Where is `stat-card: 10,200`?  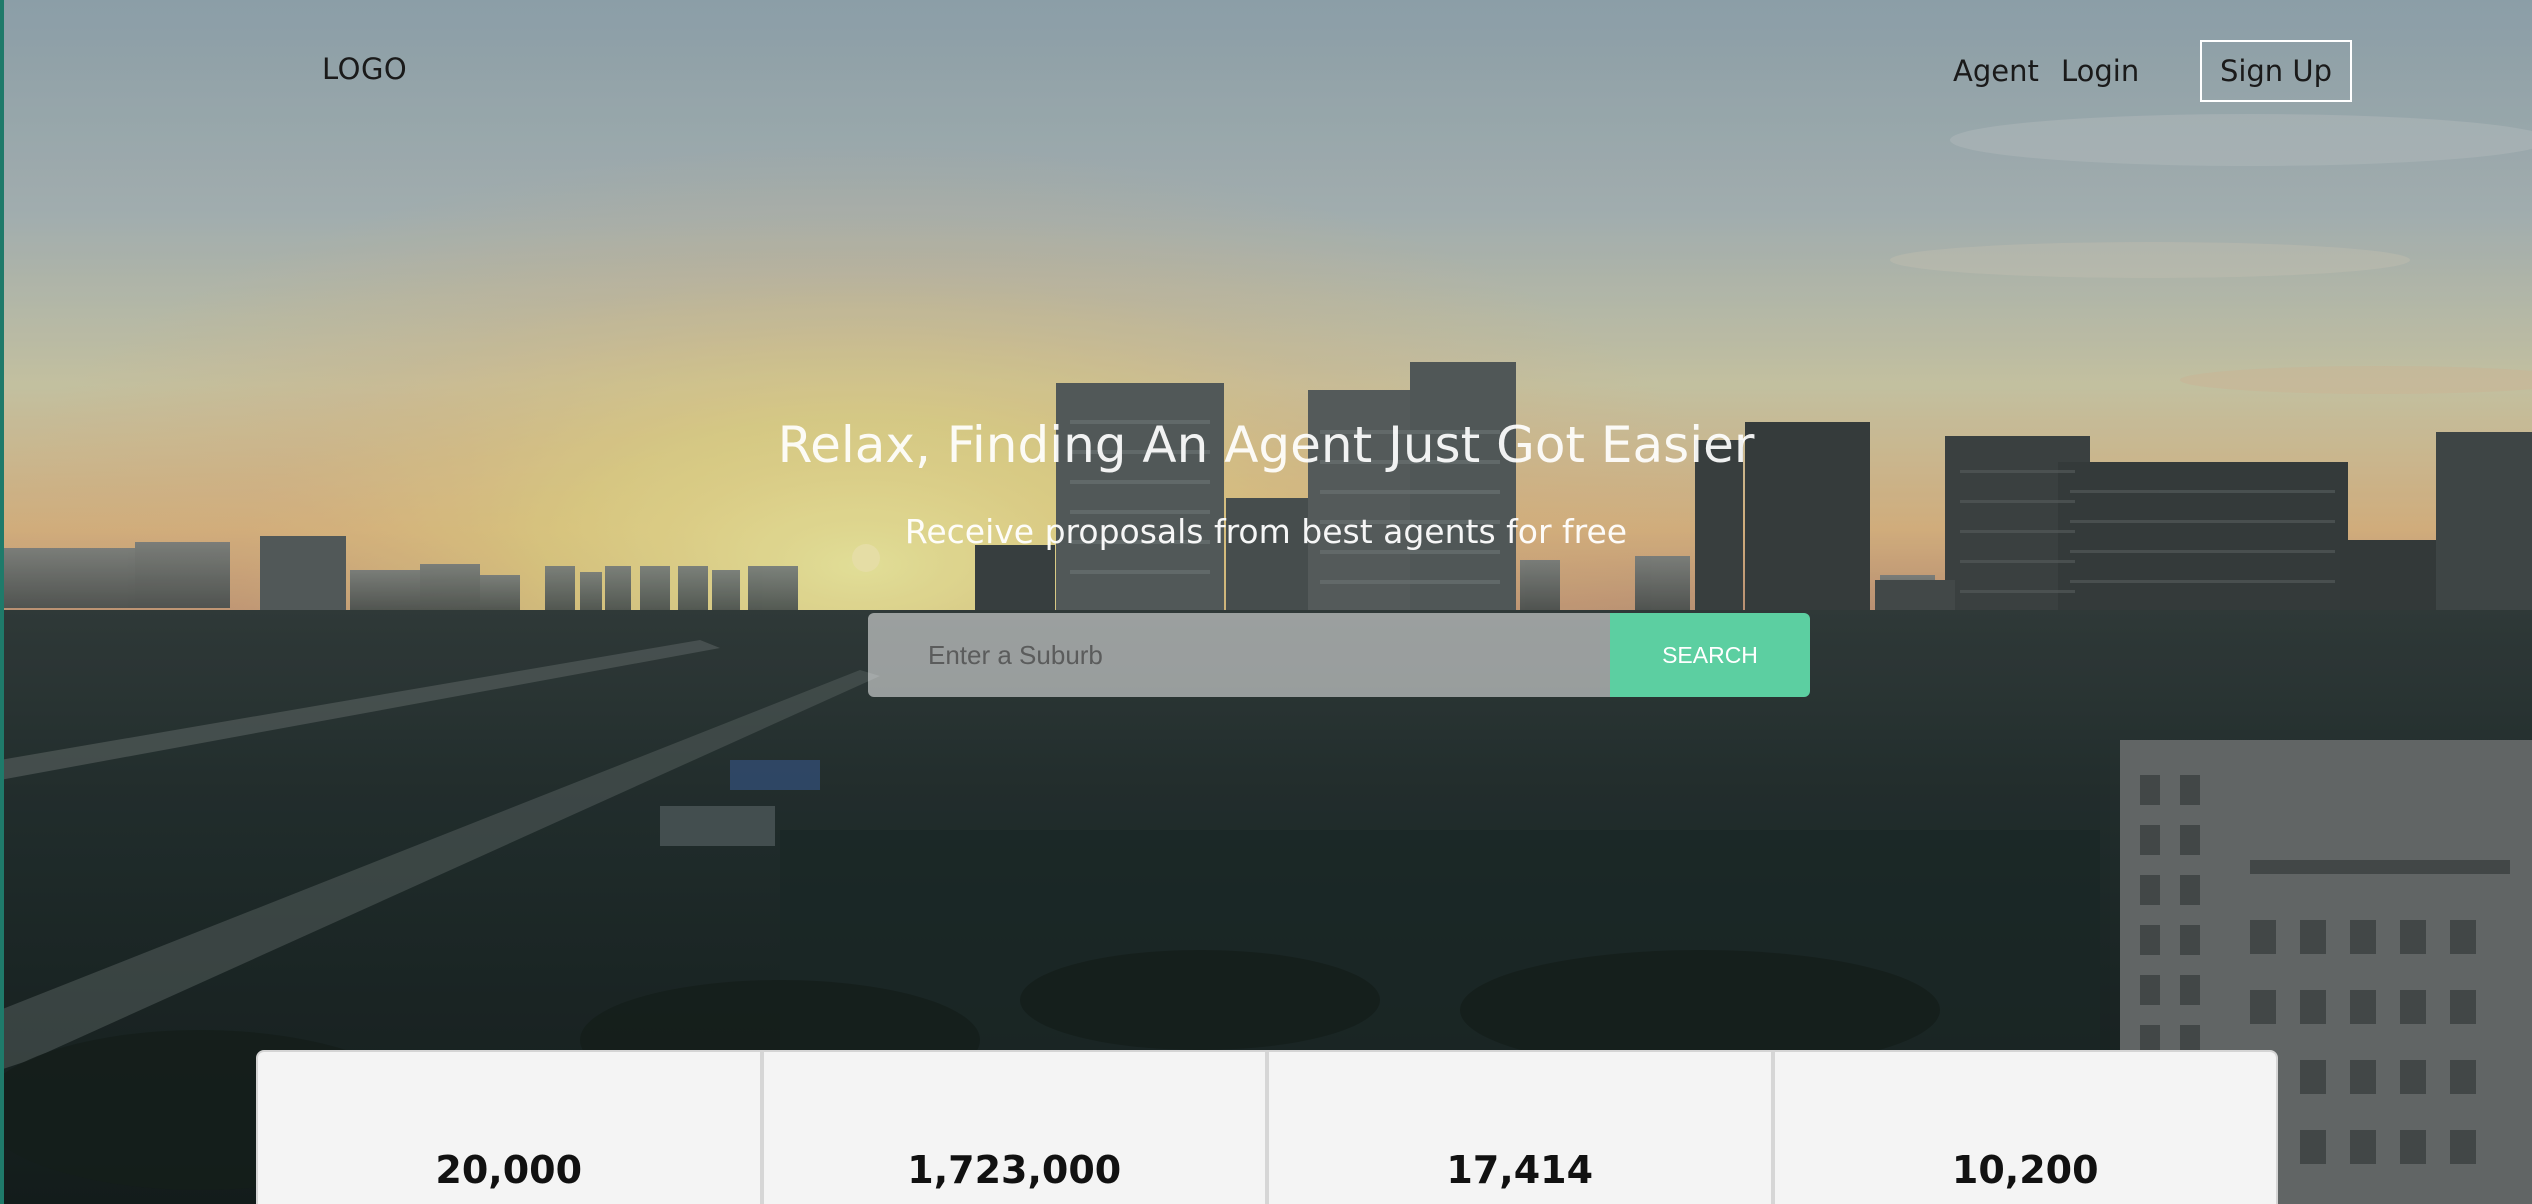 stat-card: 10,200 is located at coordinates (2026, 1128).